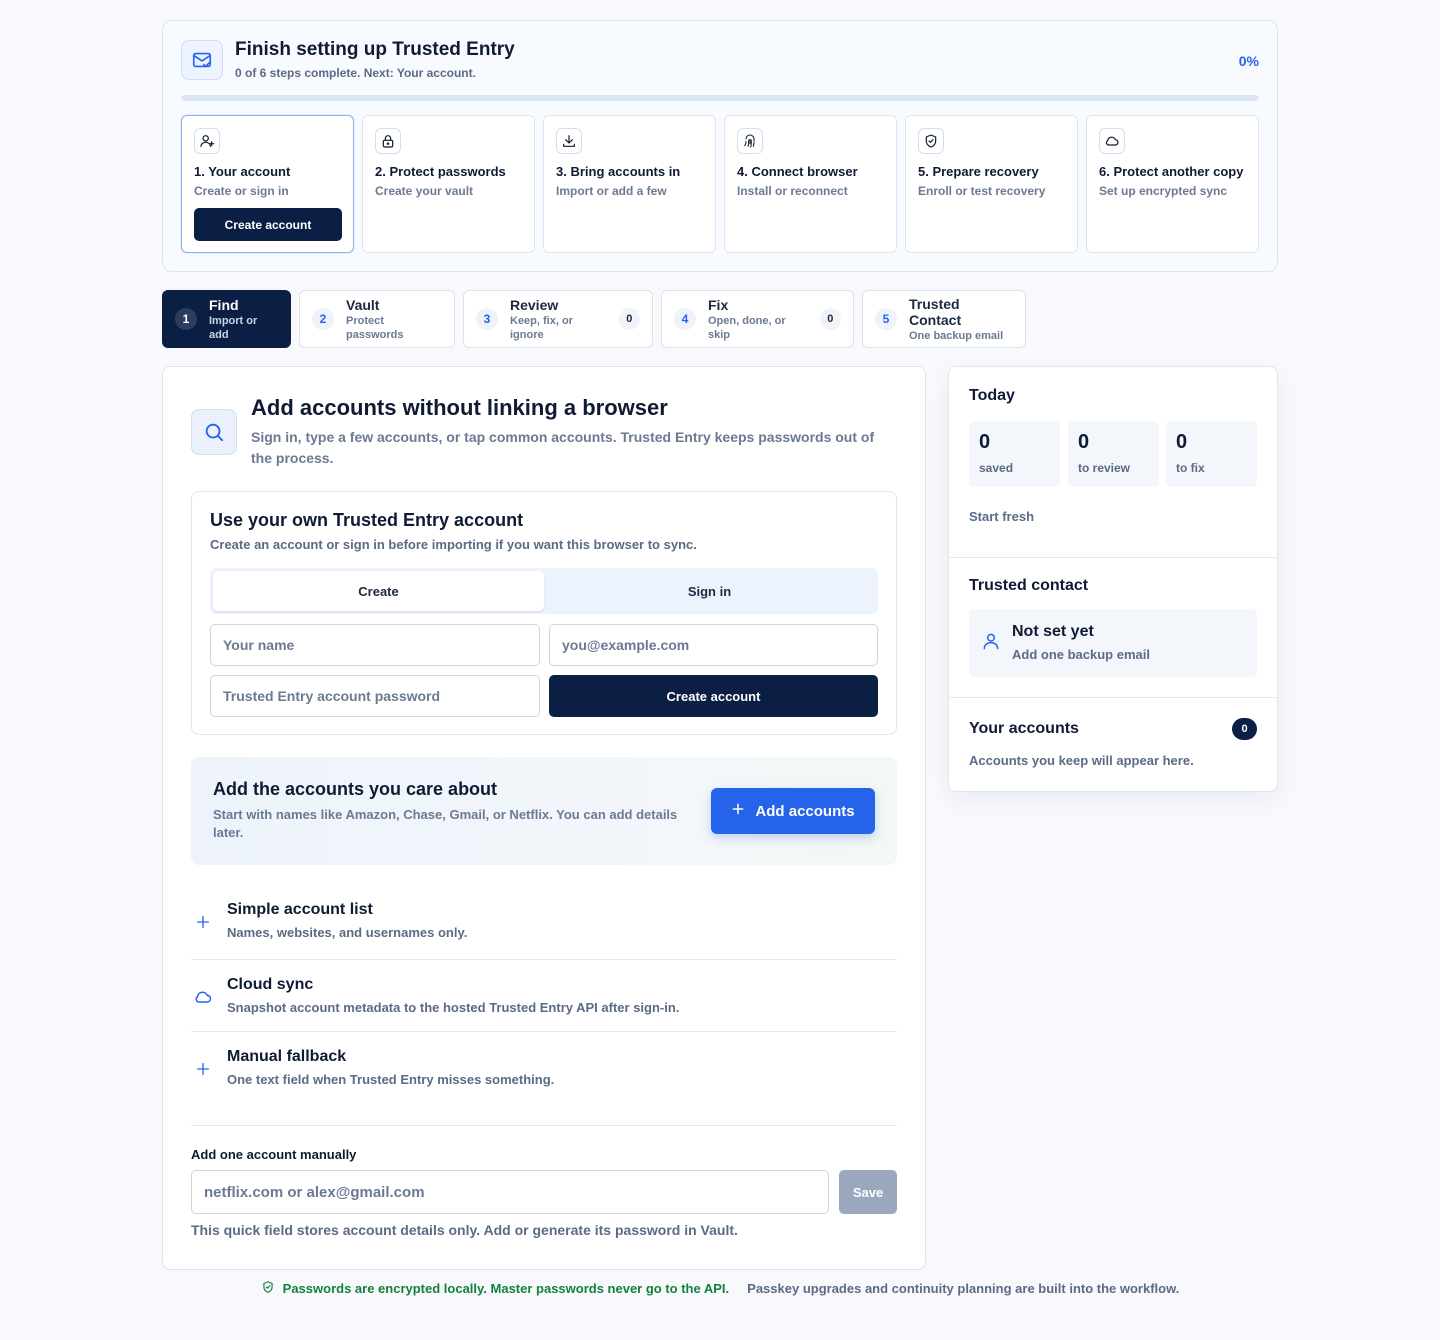 This screenshot has width=1440, height=1340. What do you see at coordinates (347, 932) in the screenshot?
I see `option-subtitle: Names, websites, and usernames only.` at bounding box center [347, 932].